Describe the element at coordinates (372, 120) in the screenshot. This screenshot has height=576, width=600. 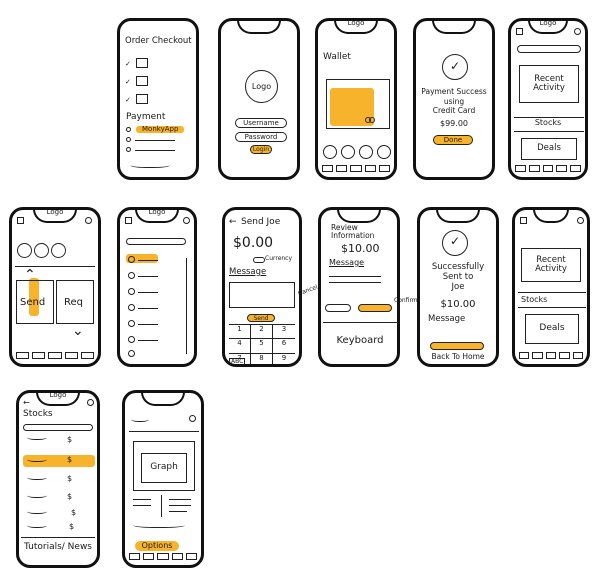
I see `card-logo-icon` at that location.